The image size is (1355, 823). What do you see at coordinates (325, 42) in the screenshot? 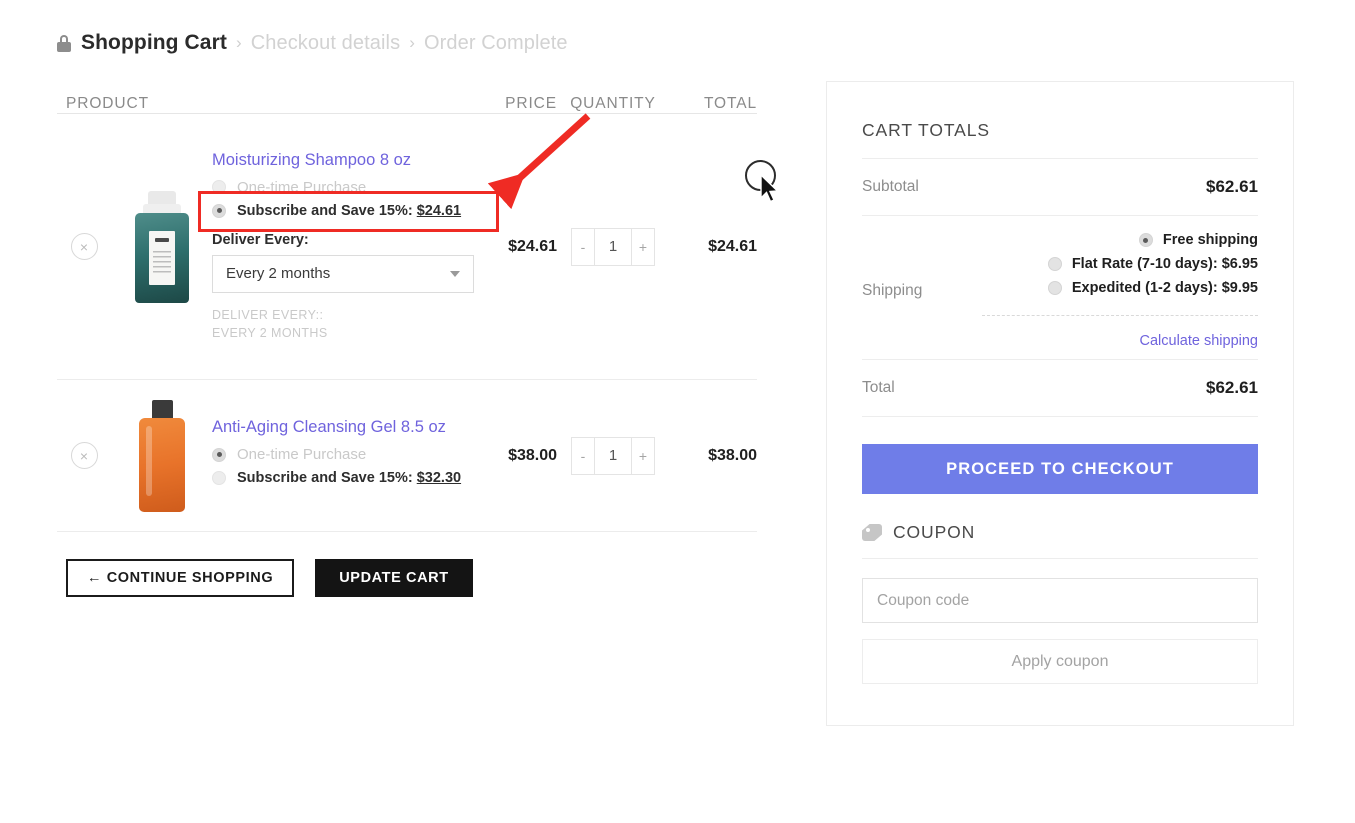
I see `breadcrumb-checkout-details: Checkout details` at bounding box center [325, 42].